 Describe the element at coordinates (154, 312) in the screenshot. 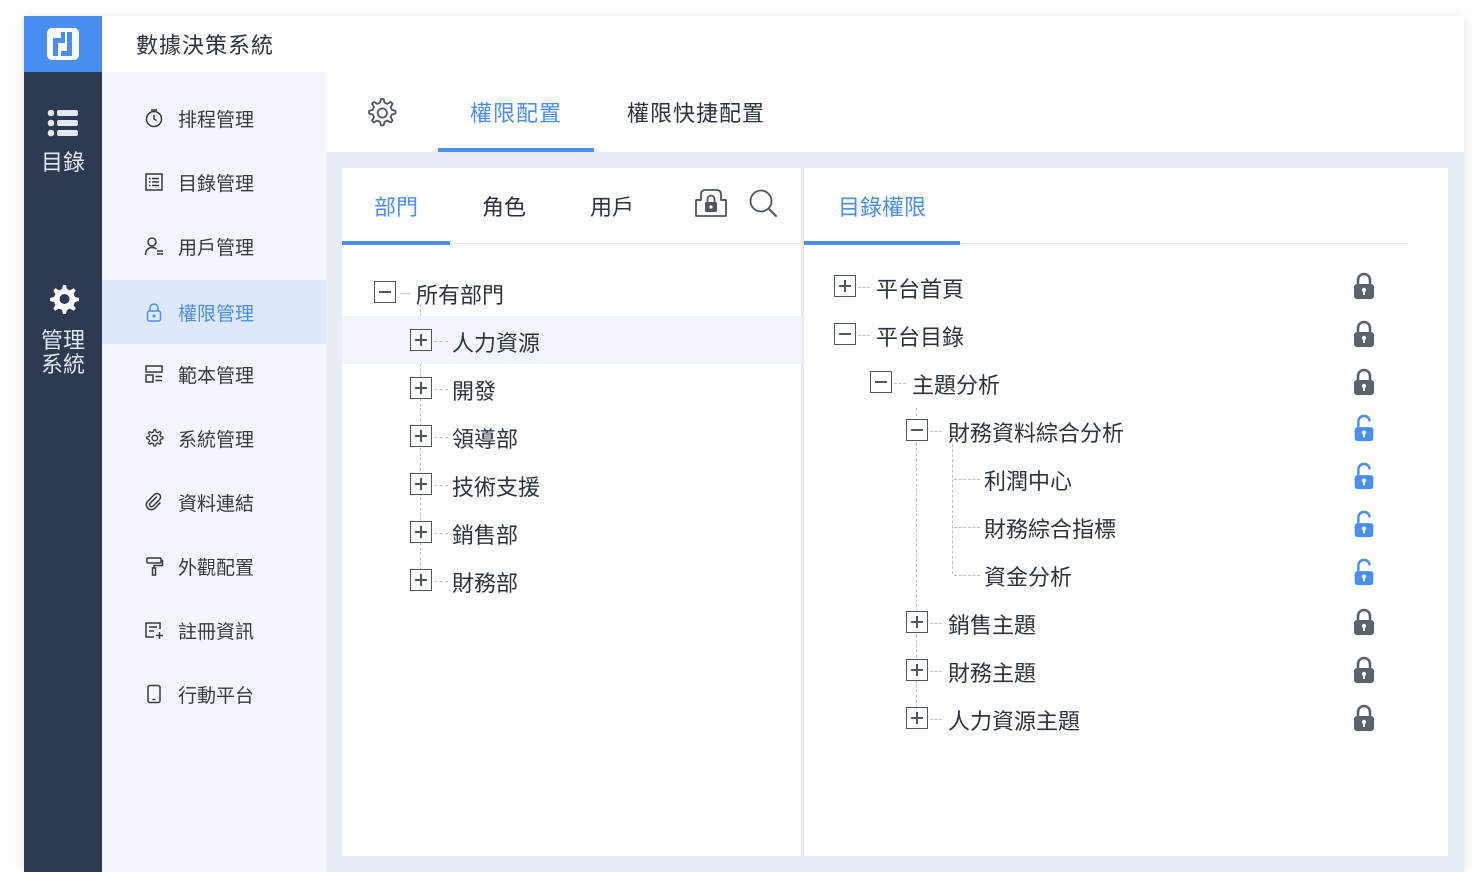

I see `lock-icon` at that location.